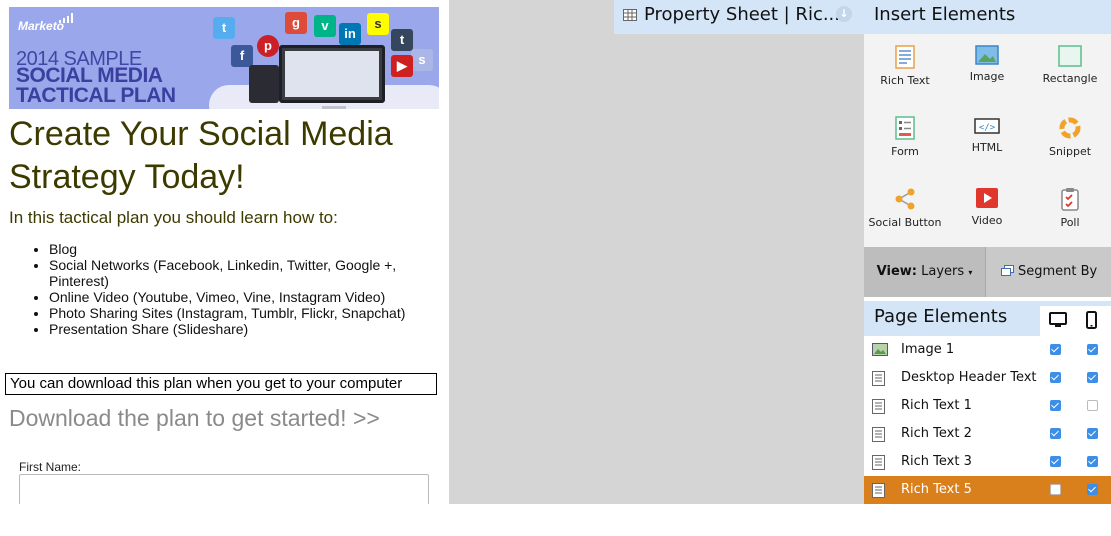 This screenshot has height=536, width=1111. What do you see at coordinates (1070, 69) in the screenshot?
I see `insert-rectangle-button: Rectangle` at bounding box center [1070, 69].